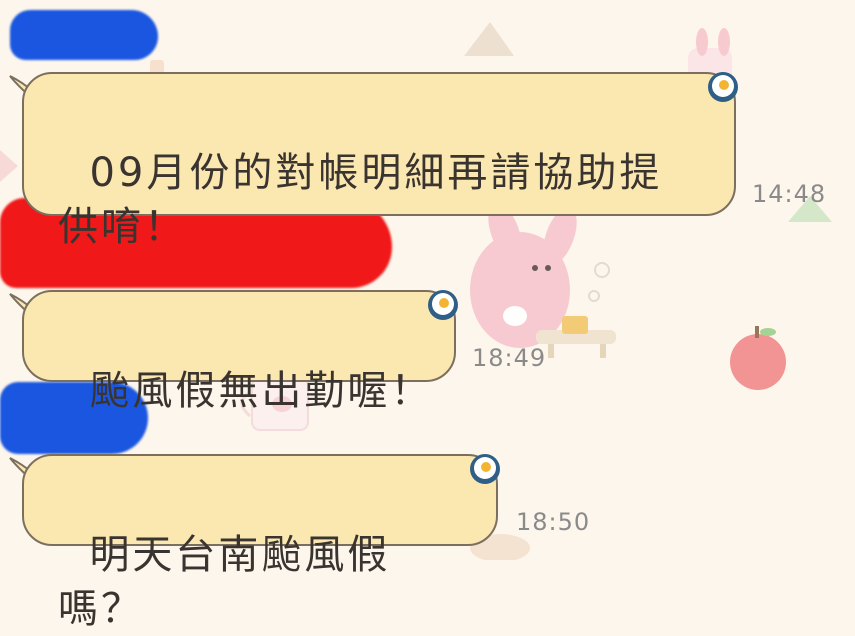 This screenshot has height=636, width=855. Describe the element at coordinates (261, 391) in the screenshot. I see `message-text: 颱風假無出勤喔！` at that location.